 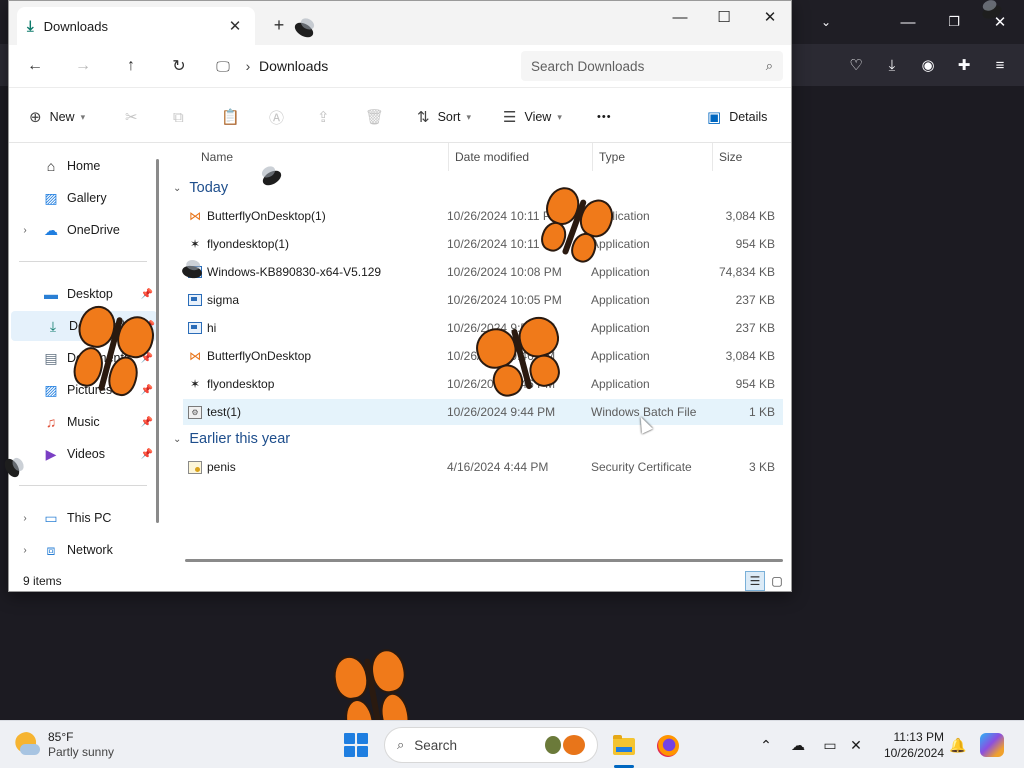 I want to click on volume-muted-icon: ✕, so click(x=856, y=745).